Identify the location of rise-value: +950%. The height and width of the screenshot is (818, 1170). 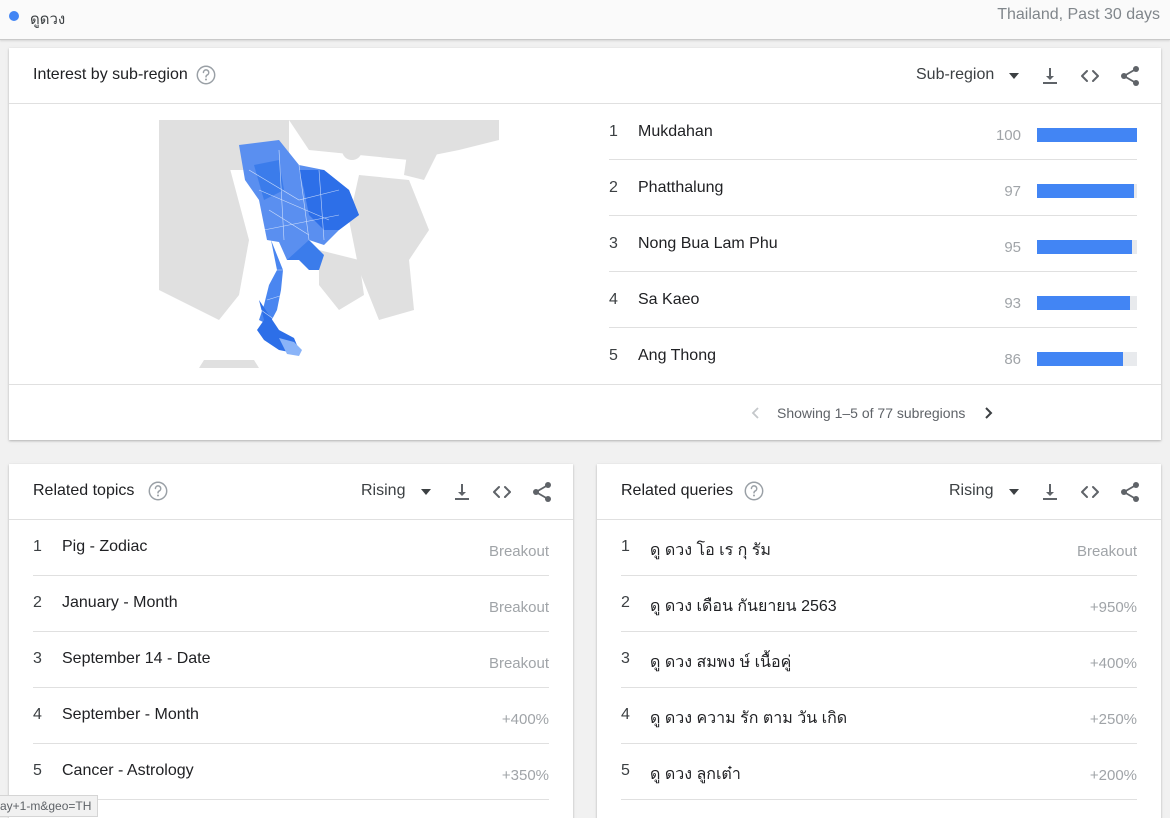
(1113, 607).